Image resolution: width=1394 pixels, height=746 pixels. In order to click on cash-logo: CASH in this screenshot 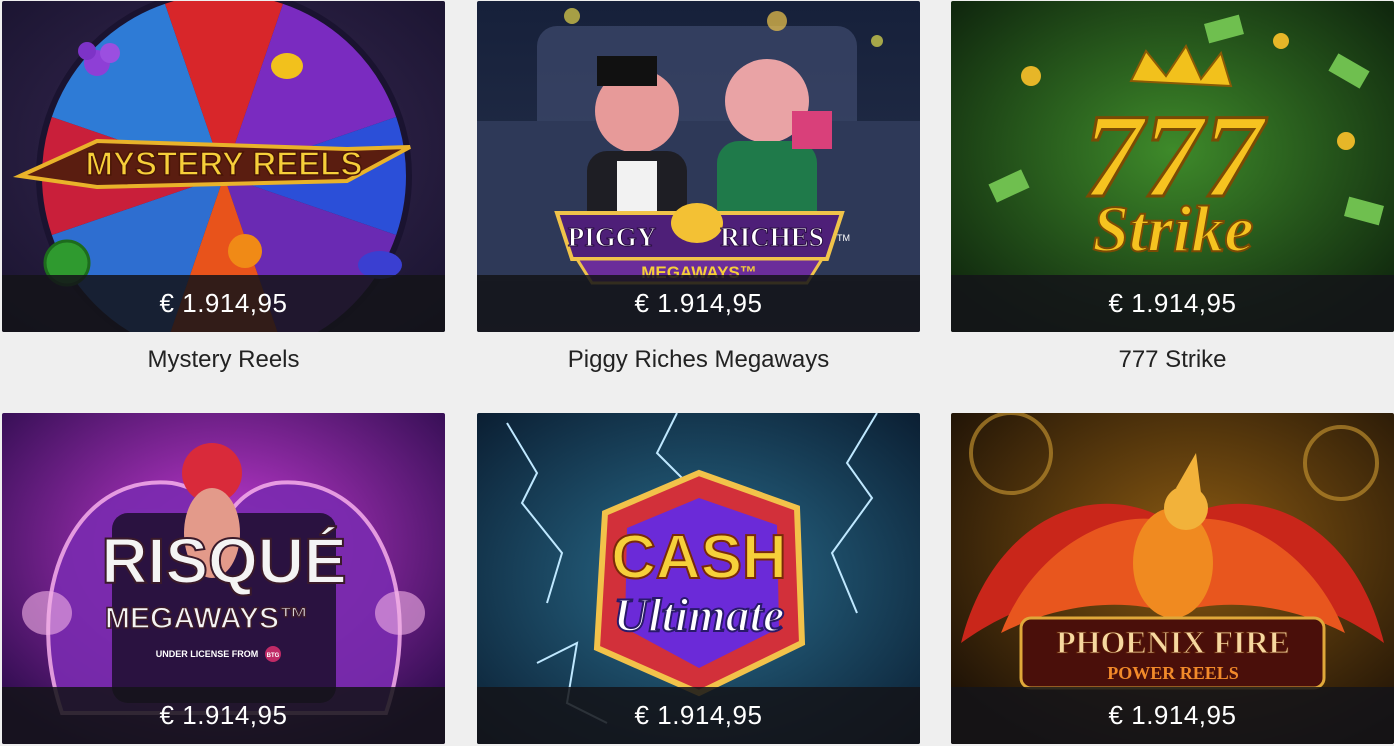, I will do `click(699, 557)`.